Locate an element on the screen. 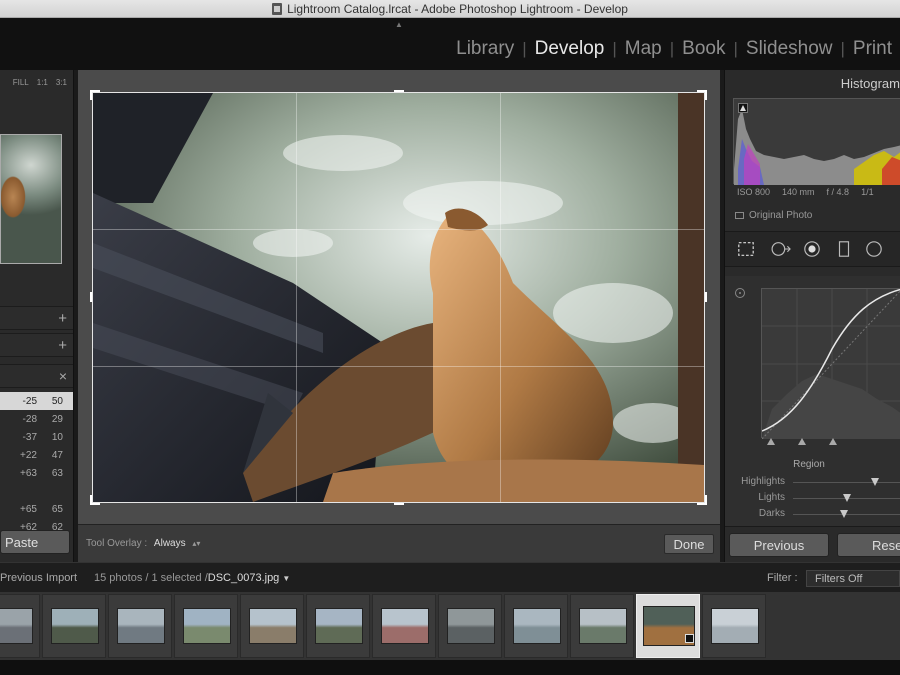  crop-handle-bottom is located at coordinates (399, 504).